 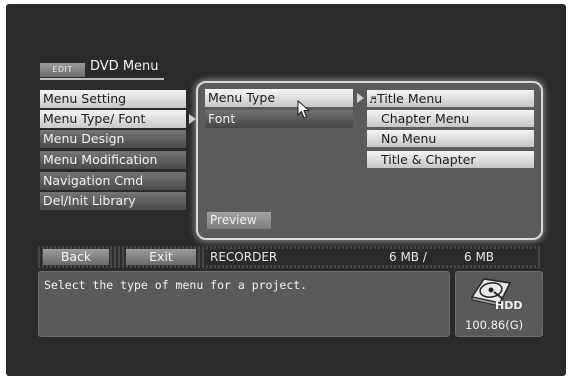 I want to click on checkmark-icon: ♬, so click(x=373, y=101).